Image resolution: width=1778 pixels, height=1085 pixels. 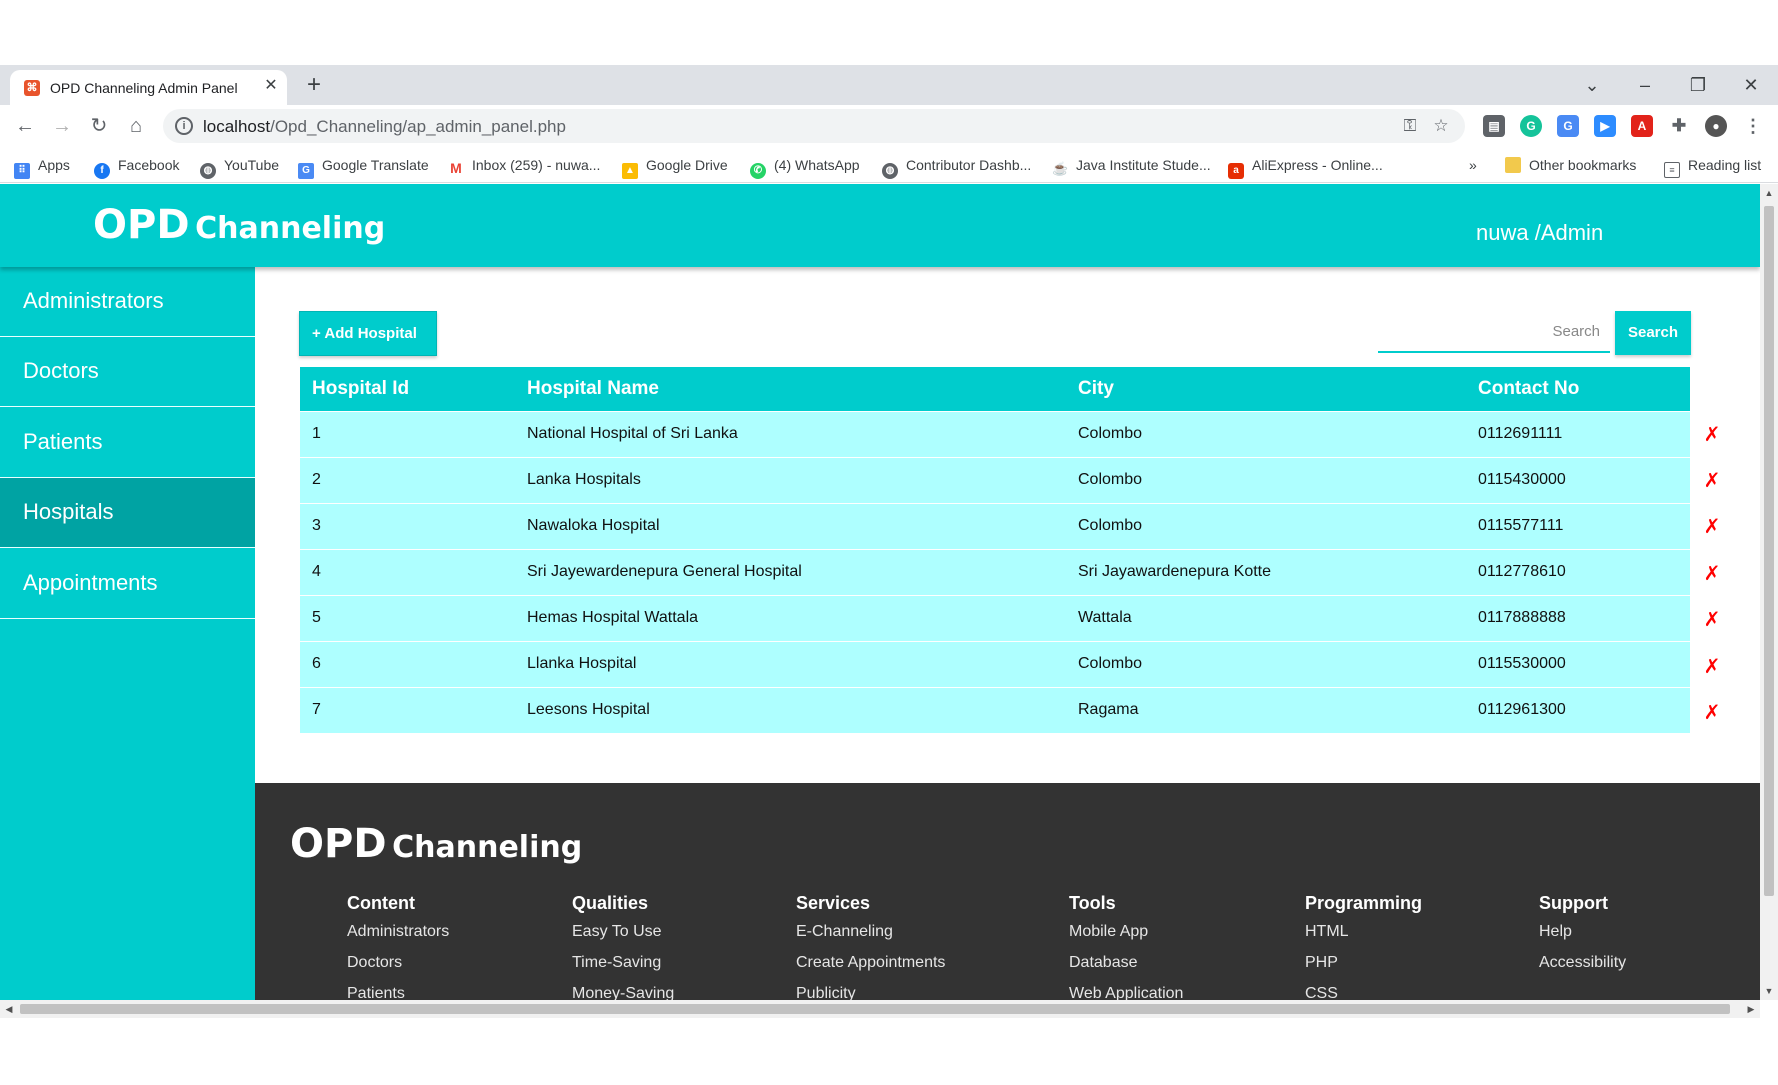 I want to click on delete-row-6-icon: ✗, so click(x=1712, y=667).